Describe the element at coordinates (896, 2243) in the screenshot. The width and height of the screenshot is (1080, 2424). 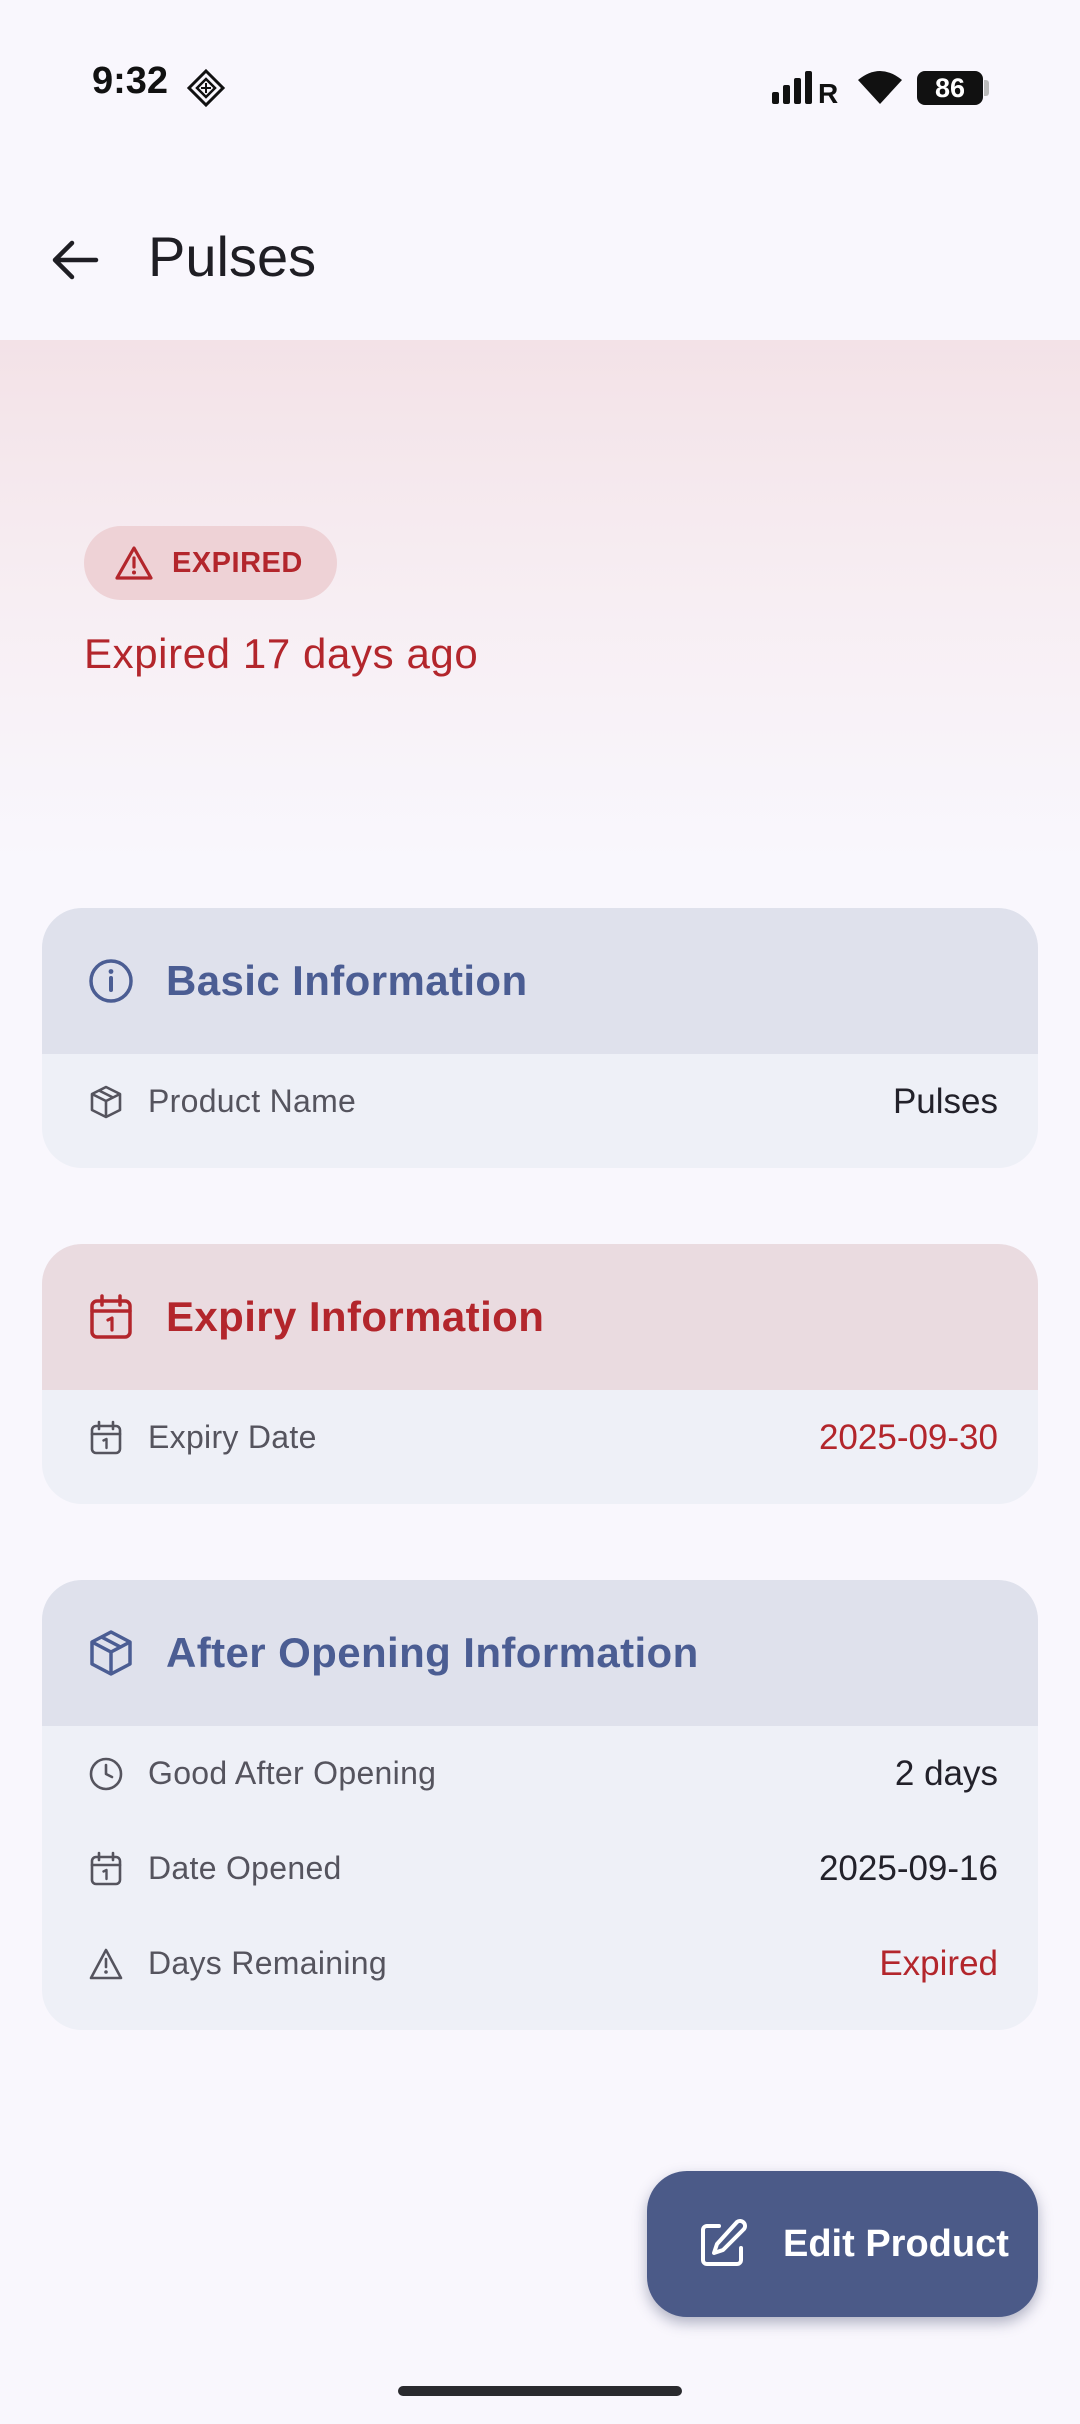
I see `edit-product-label: Edit Product` at that location.